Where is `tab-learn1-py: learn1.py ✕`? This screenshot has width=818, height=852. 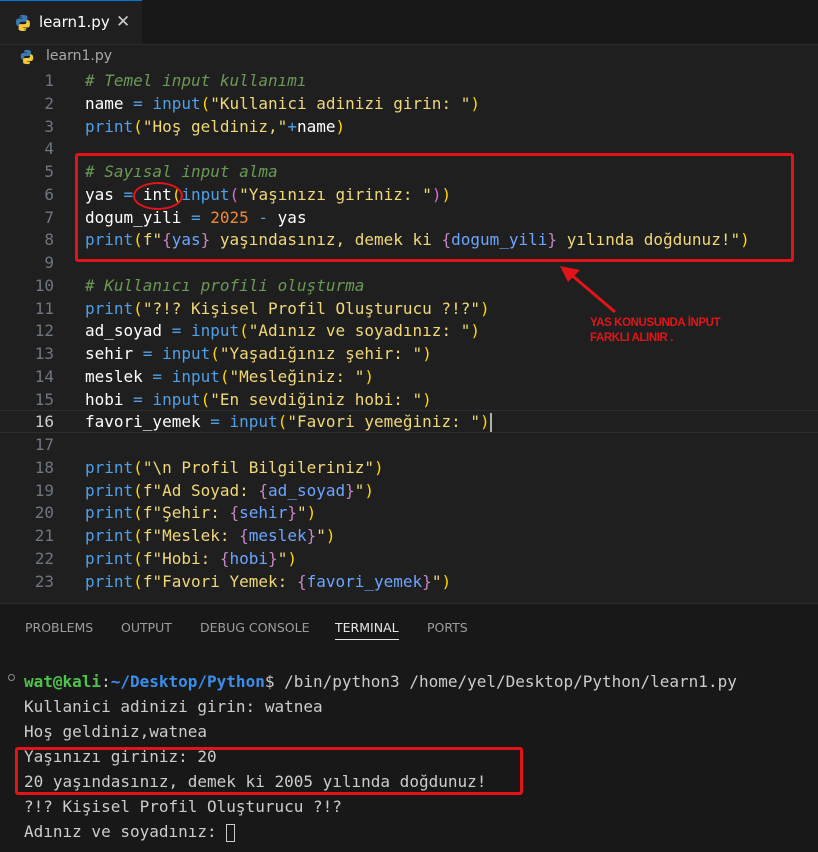 tab-learn1-py: learn1.py ✕ is located at coordinates (71, 22).